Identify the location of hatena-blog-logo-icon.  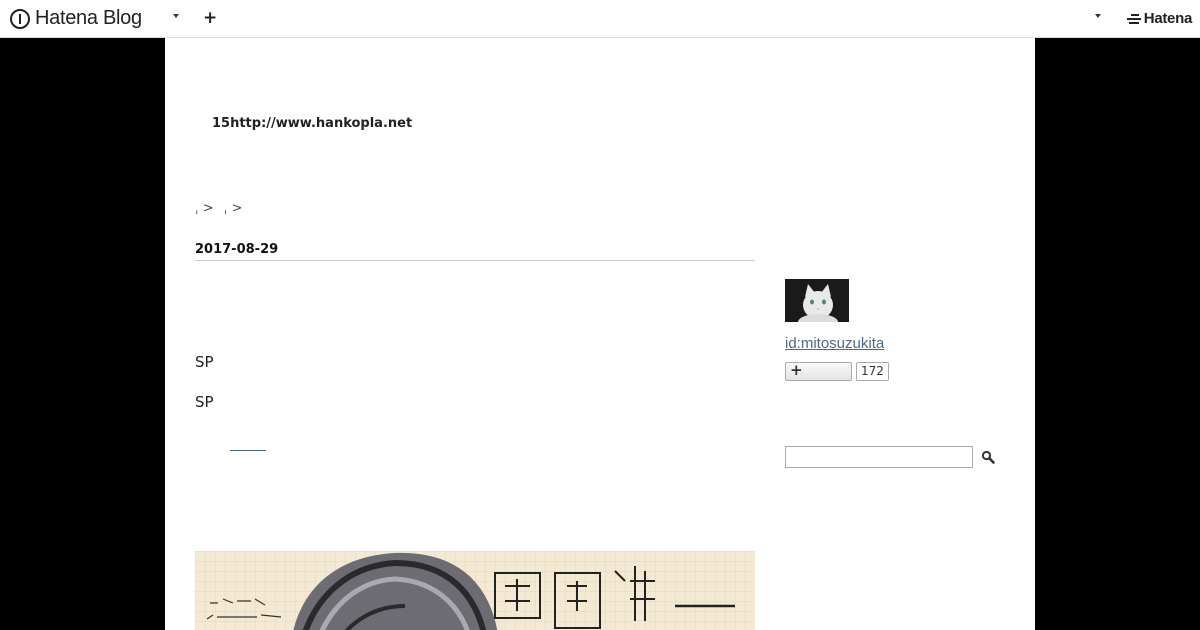
(20, 18).